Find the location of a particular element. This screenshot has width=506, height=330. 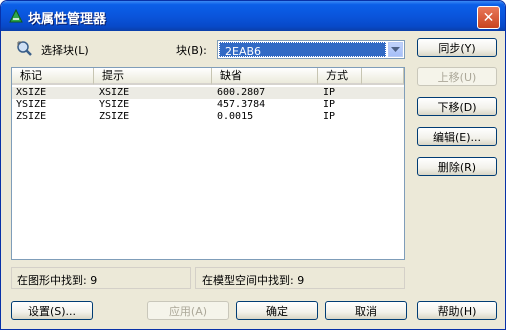

column-header-mode: 方式 is located at coordinates (340, 76).